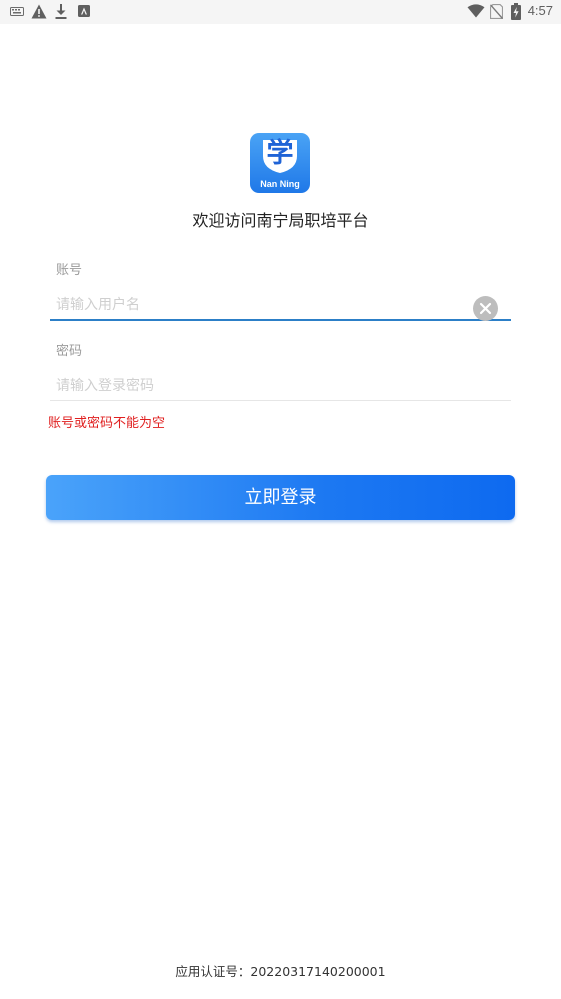  I want to click on clear-account-button, so click(485, 308).